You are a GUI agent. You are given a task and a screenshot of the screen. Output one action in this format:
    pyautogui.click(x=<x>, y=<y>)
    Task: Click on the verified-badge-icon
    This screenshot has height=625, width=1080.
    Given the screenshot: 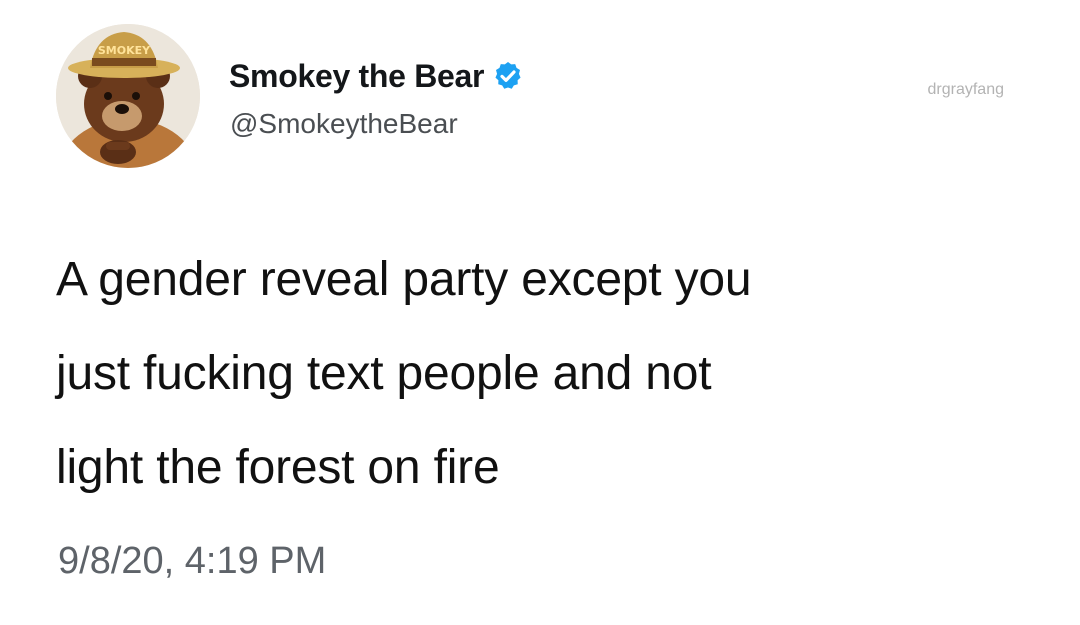 What is the action you would take?
    pyautogui.click(x=508, y=76)
    